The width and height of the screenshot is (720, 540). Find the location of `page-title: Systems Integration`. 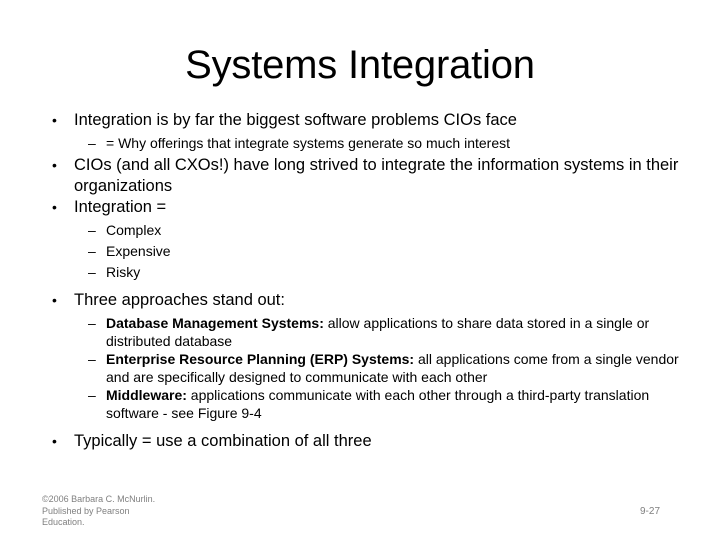

page-title: Systems Integration is located at coordinates (360, 65).